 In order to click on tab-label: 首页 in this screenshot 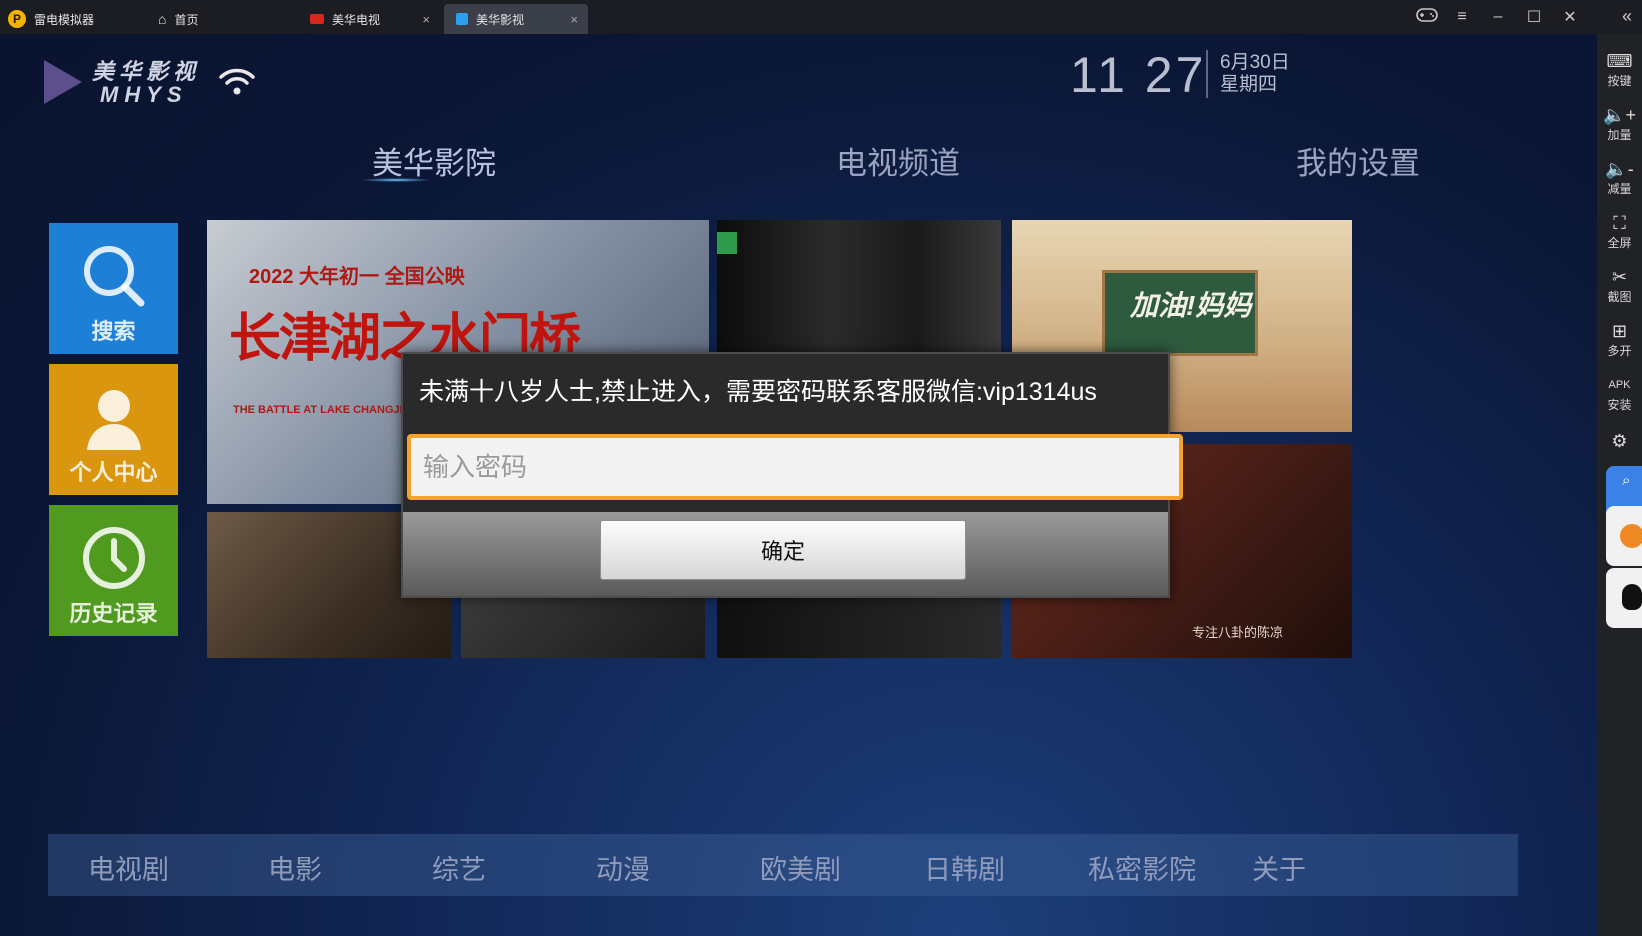, I will do `click(186, 19)`.